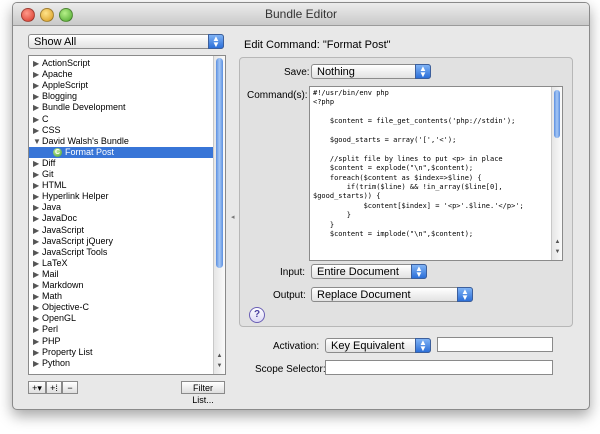  Describe the element at coordinates (121, 341) in the screenshot. I see `bundle-item: ▶ PHP` at that location.